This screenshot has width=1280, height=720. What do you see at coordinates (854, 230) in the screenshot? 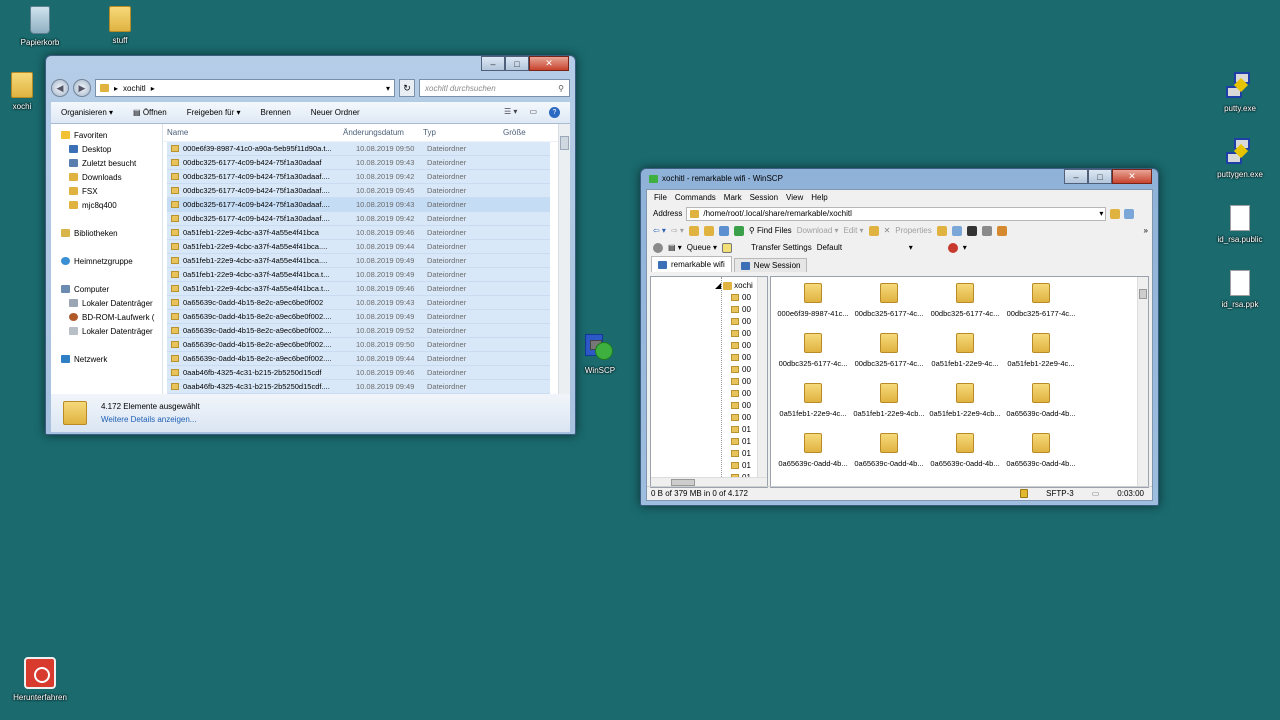
I see `edit-button: Edit ▾` at bounding box center [854, 230].